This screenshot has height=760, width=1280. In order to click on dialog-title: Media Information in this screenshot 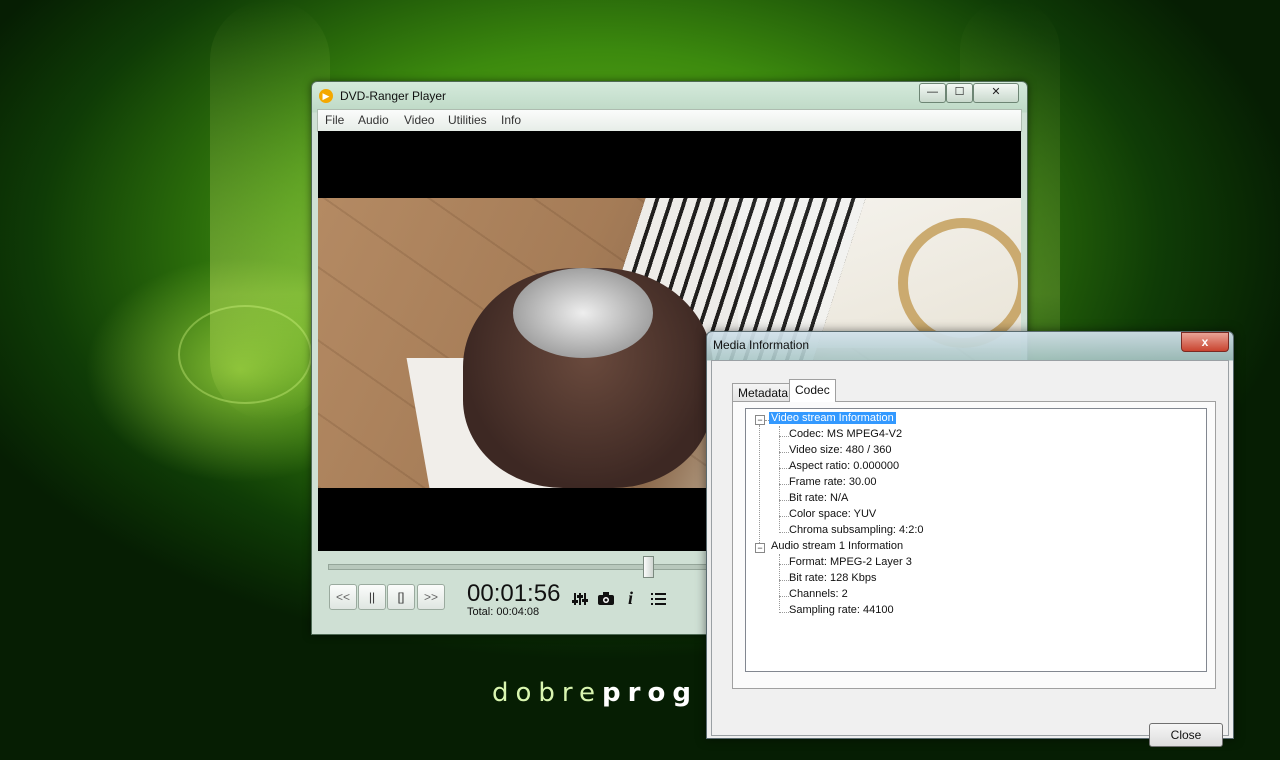, I will do `click(761, 345)`.